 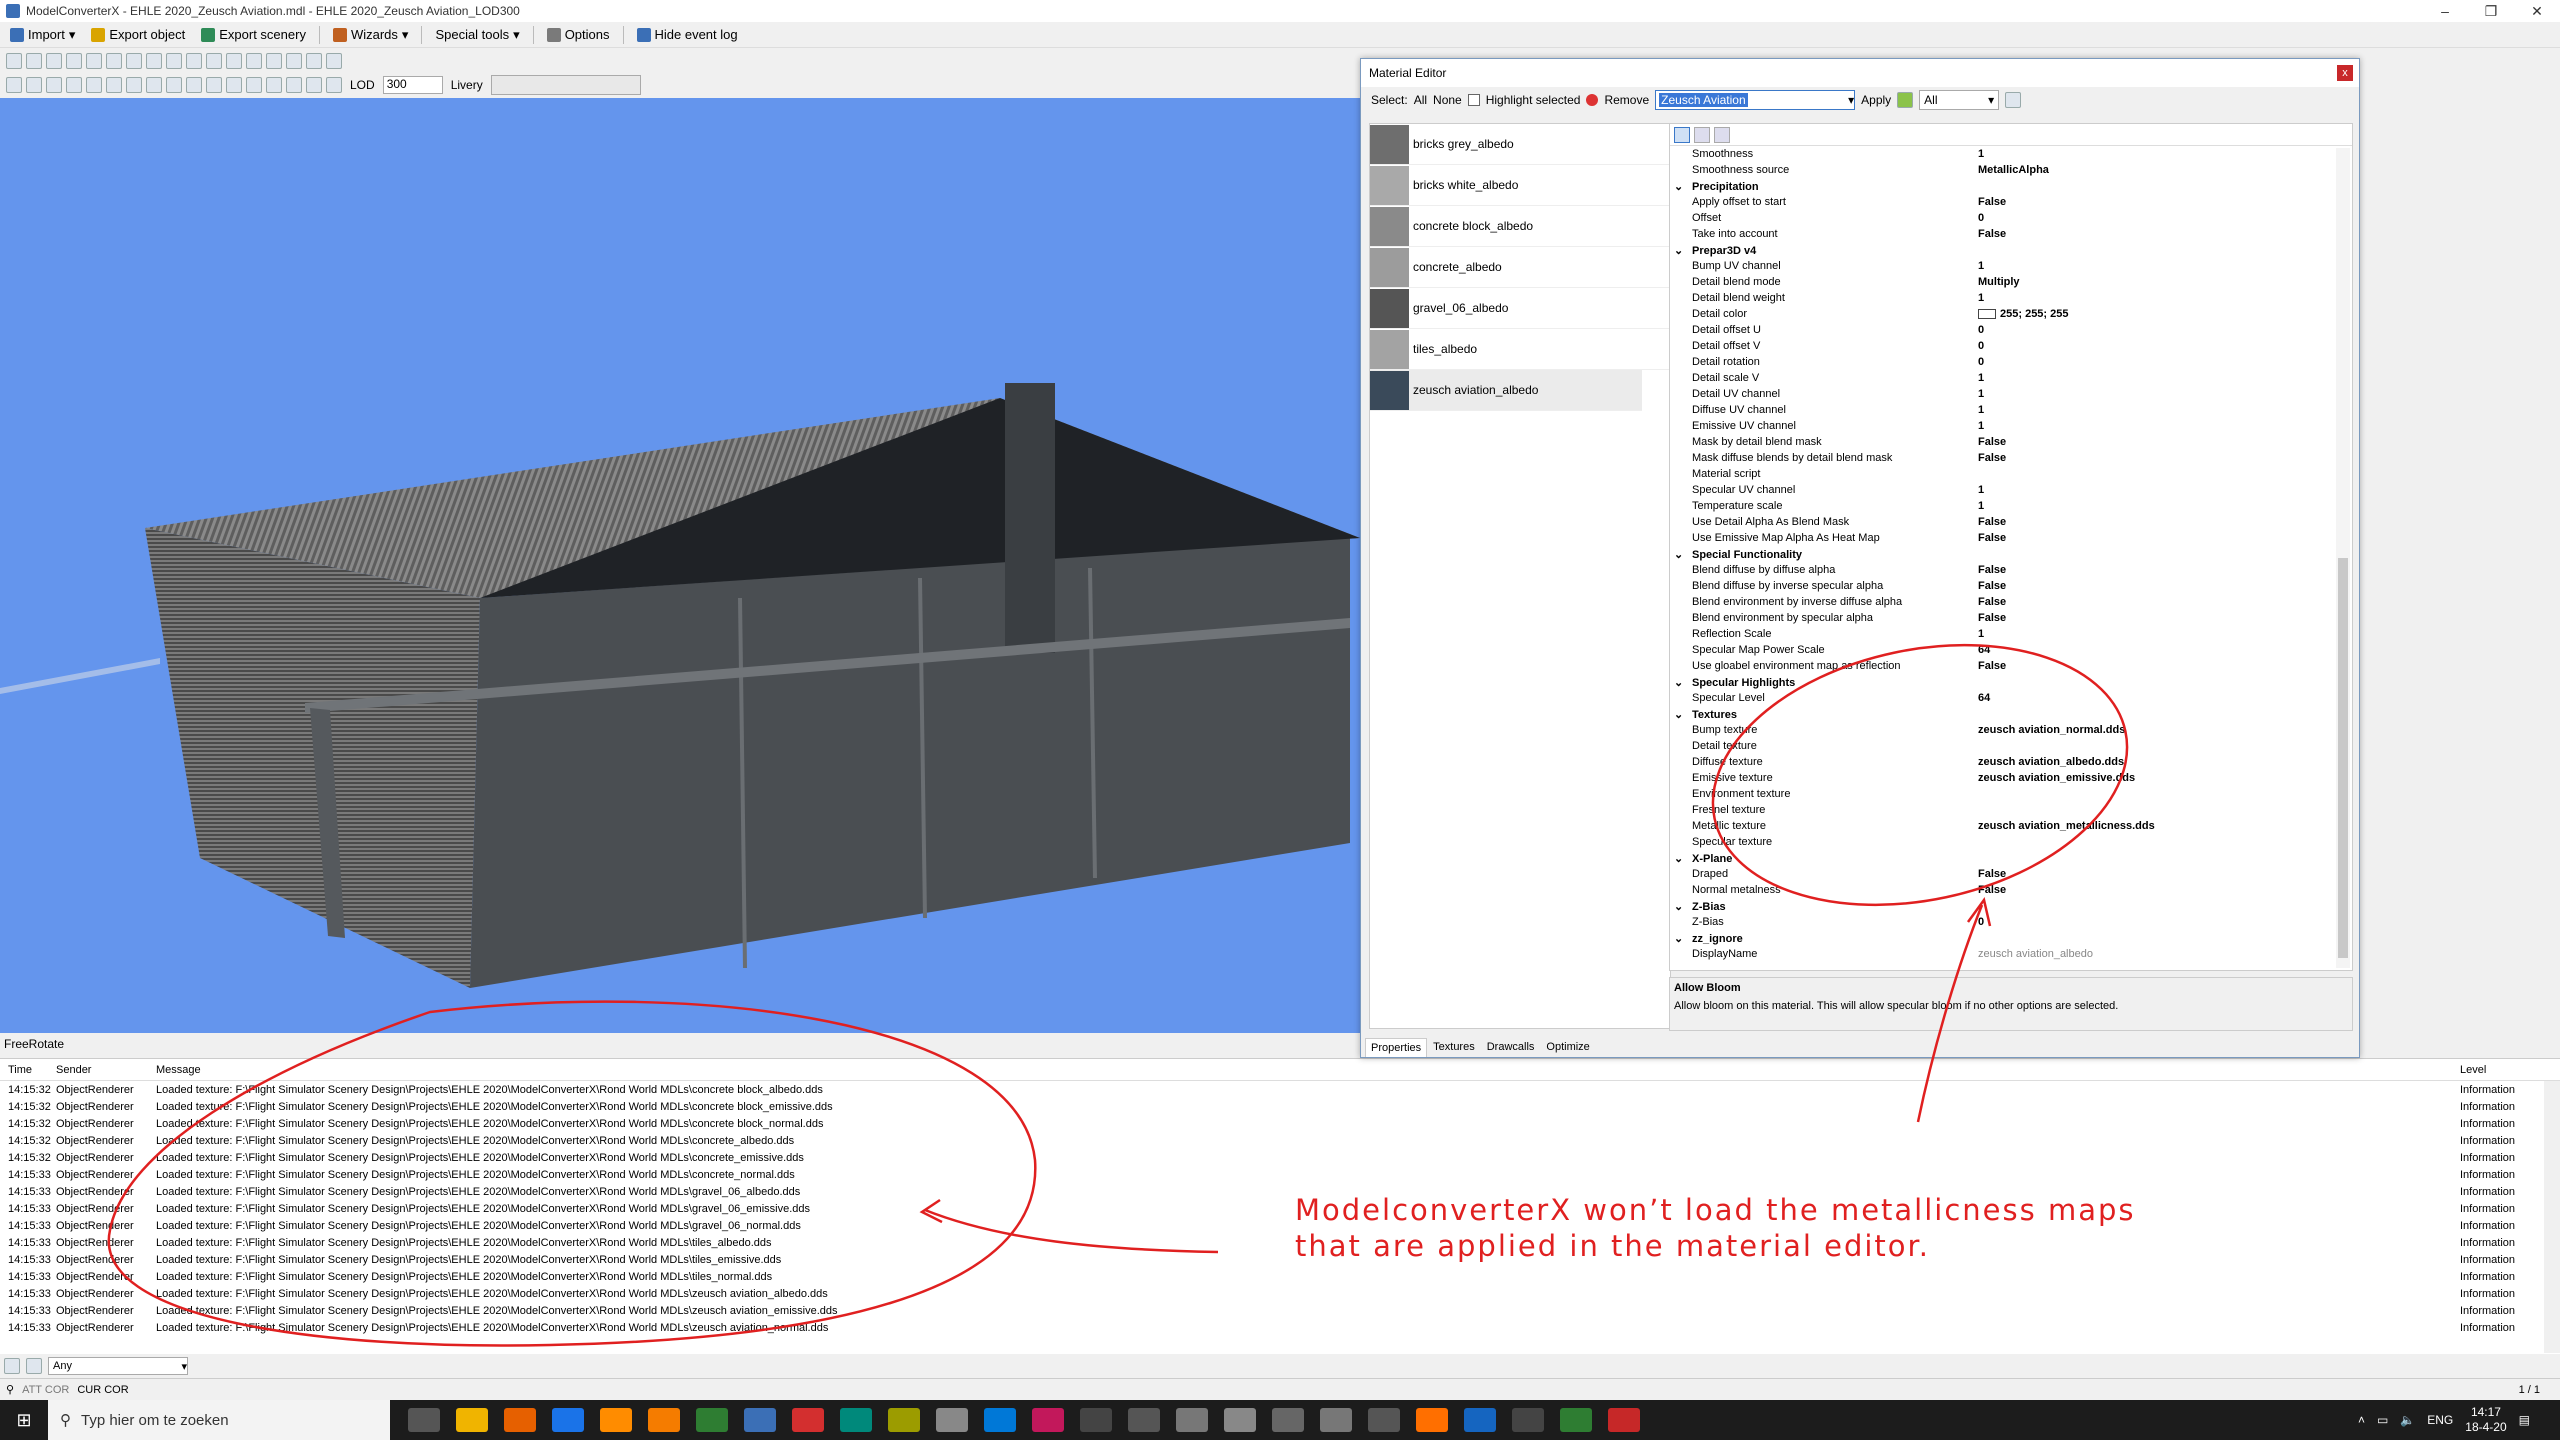 What do you see at coordinates (2051, 762) in the screenshot?
I see `property-value: zeusch aviation_albedo.dds` at bounding box center [2051, 762].